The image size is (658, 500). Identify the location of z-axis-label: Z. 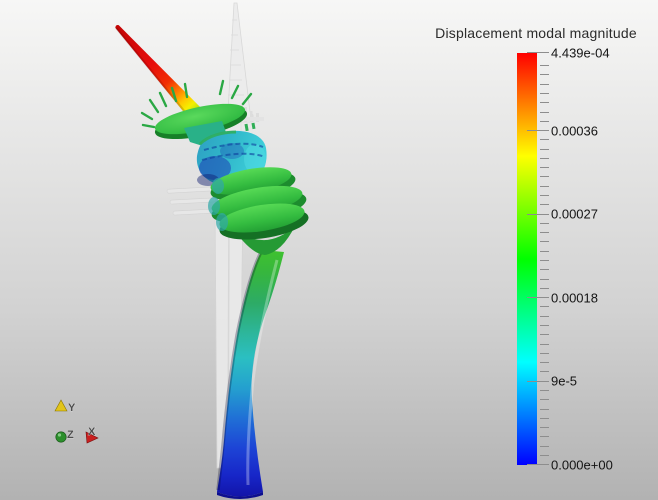
(70, 435).